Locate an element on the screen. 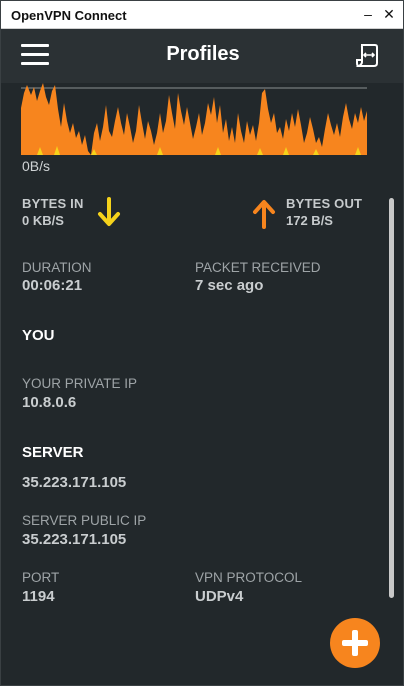 This screenshot has width=404, height=686. download-arrow-icon is located at coordinates (109, 211).